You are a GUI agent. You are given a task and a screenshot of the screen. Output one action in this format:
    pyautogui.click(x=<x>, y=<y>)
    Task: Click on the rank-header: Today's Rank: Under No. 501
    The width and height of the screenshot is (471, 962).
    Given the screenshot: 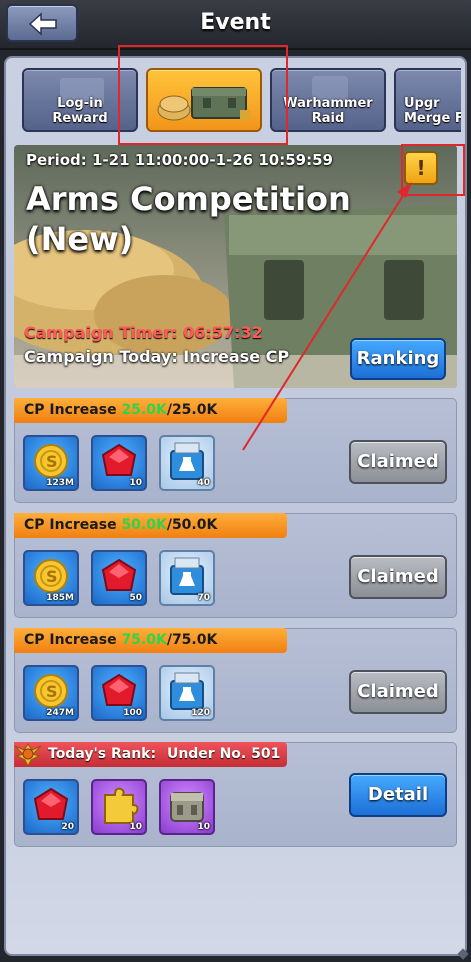 What is the action you would take?
    pyautogui.click(x=150, y=754)
    